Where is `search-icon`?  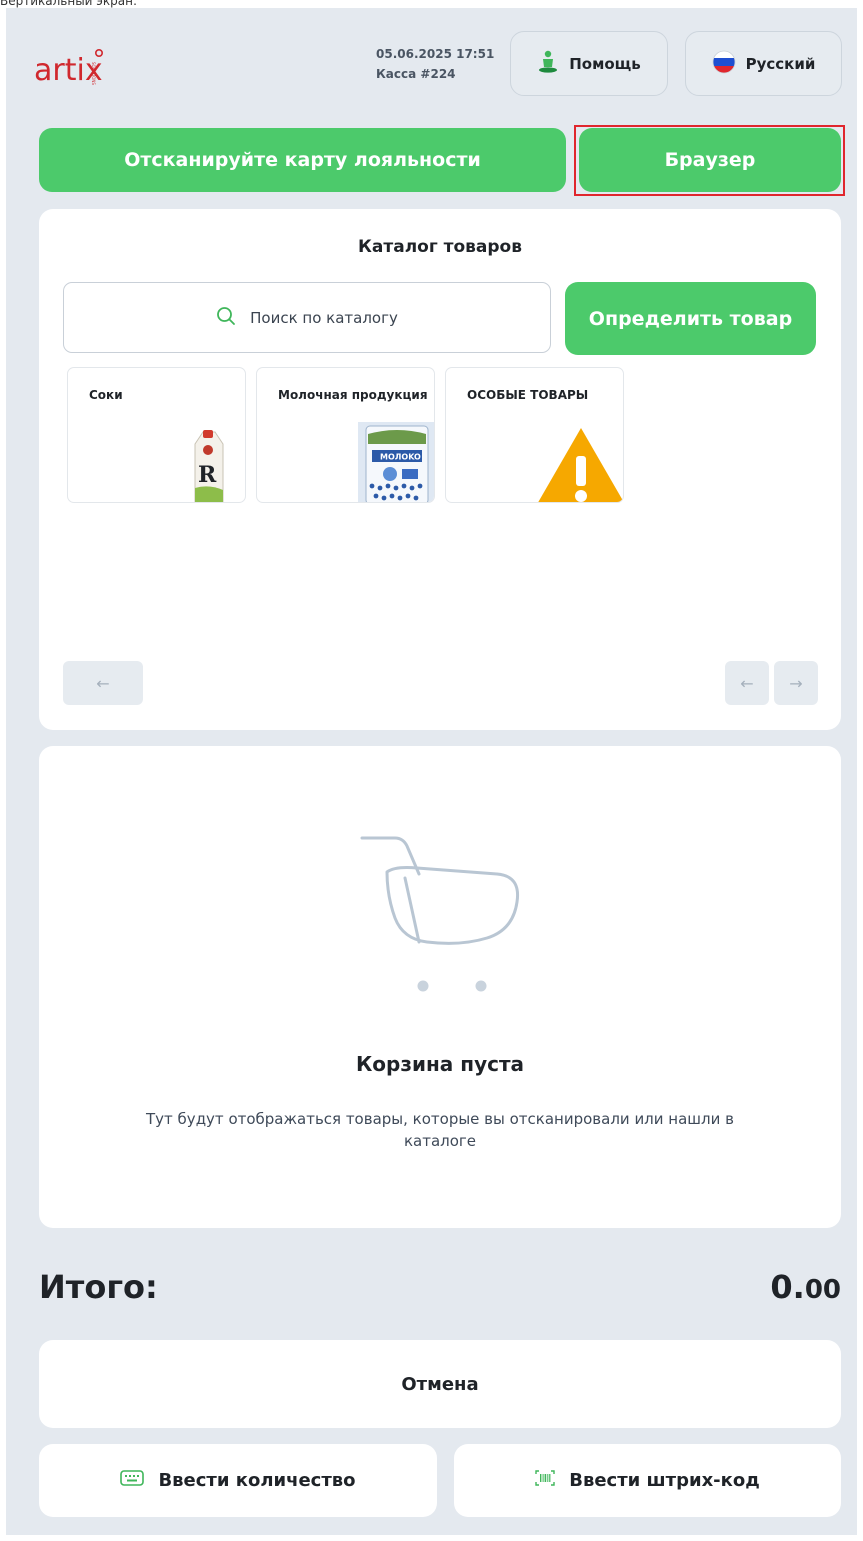
search-icon is located at coordinates (226, 318).